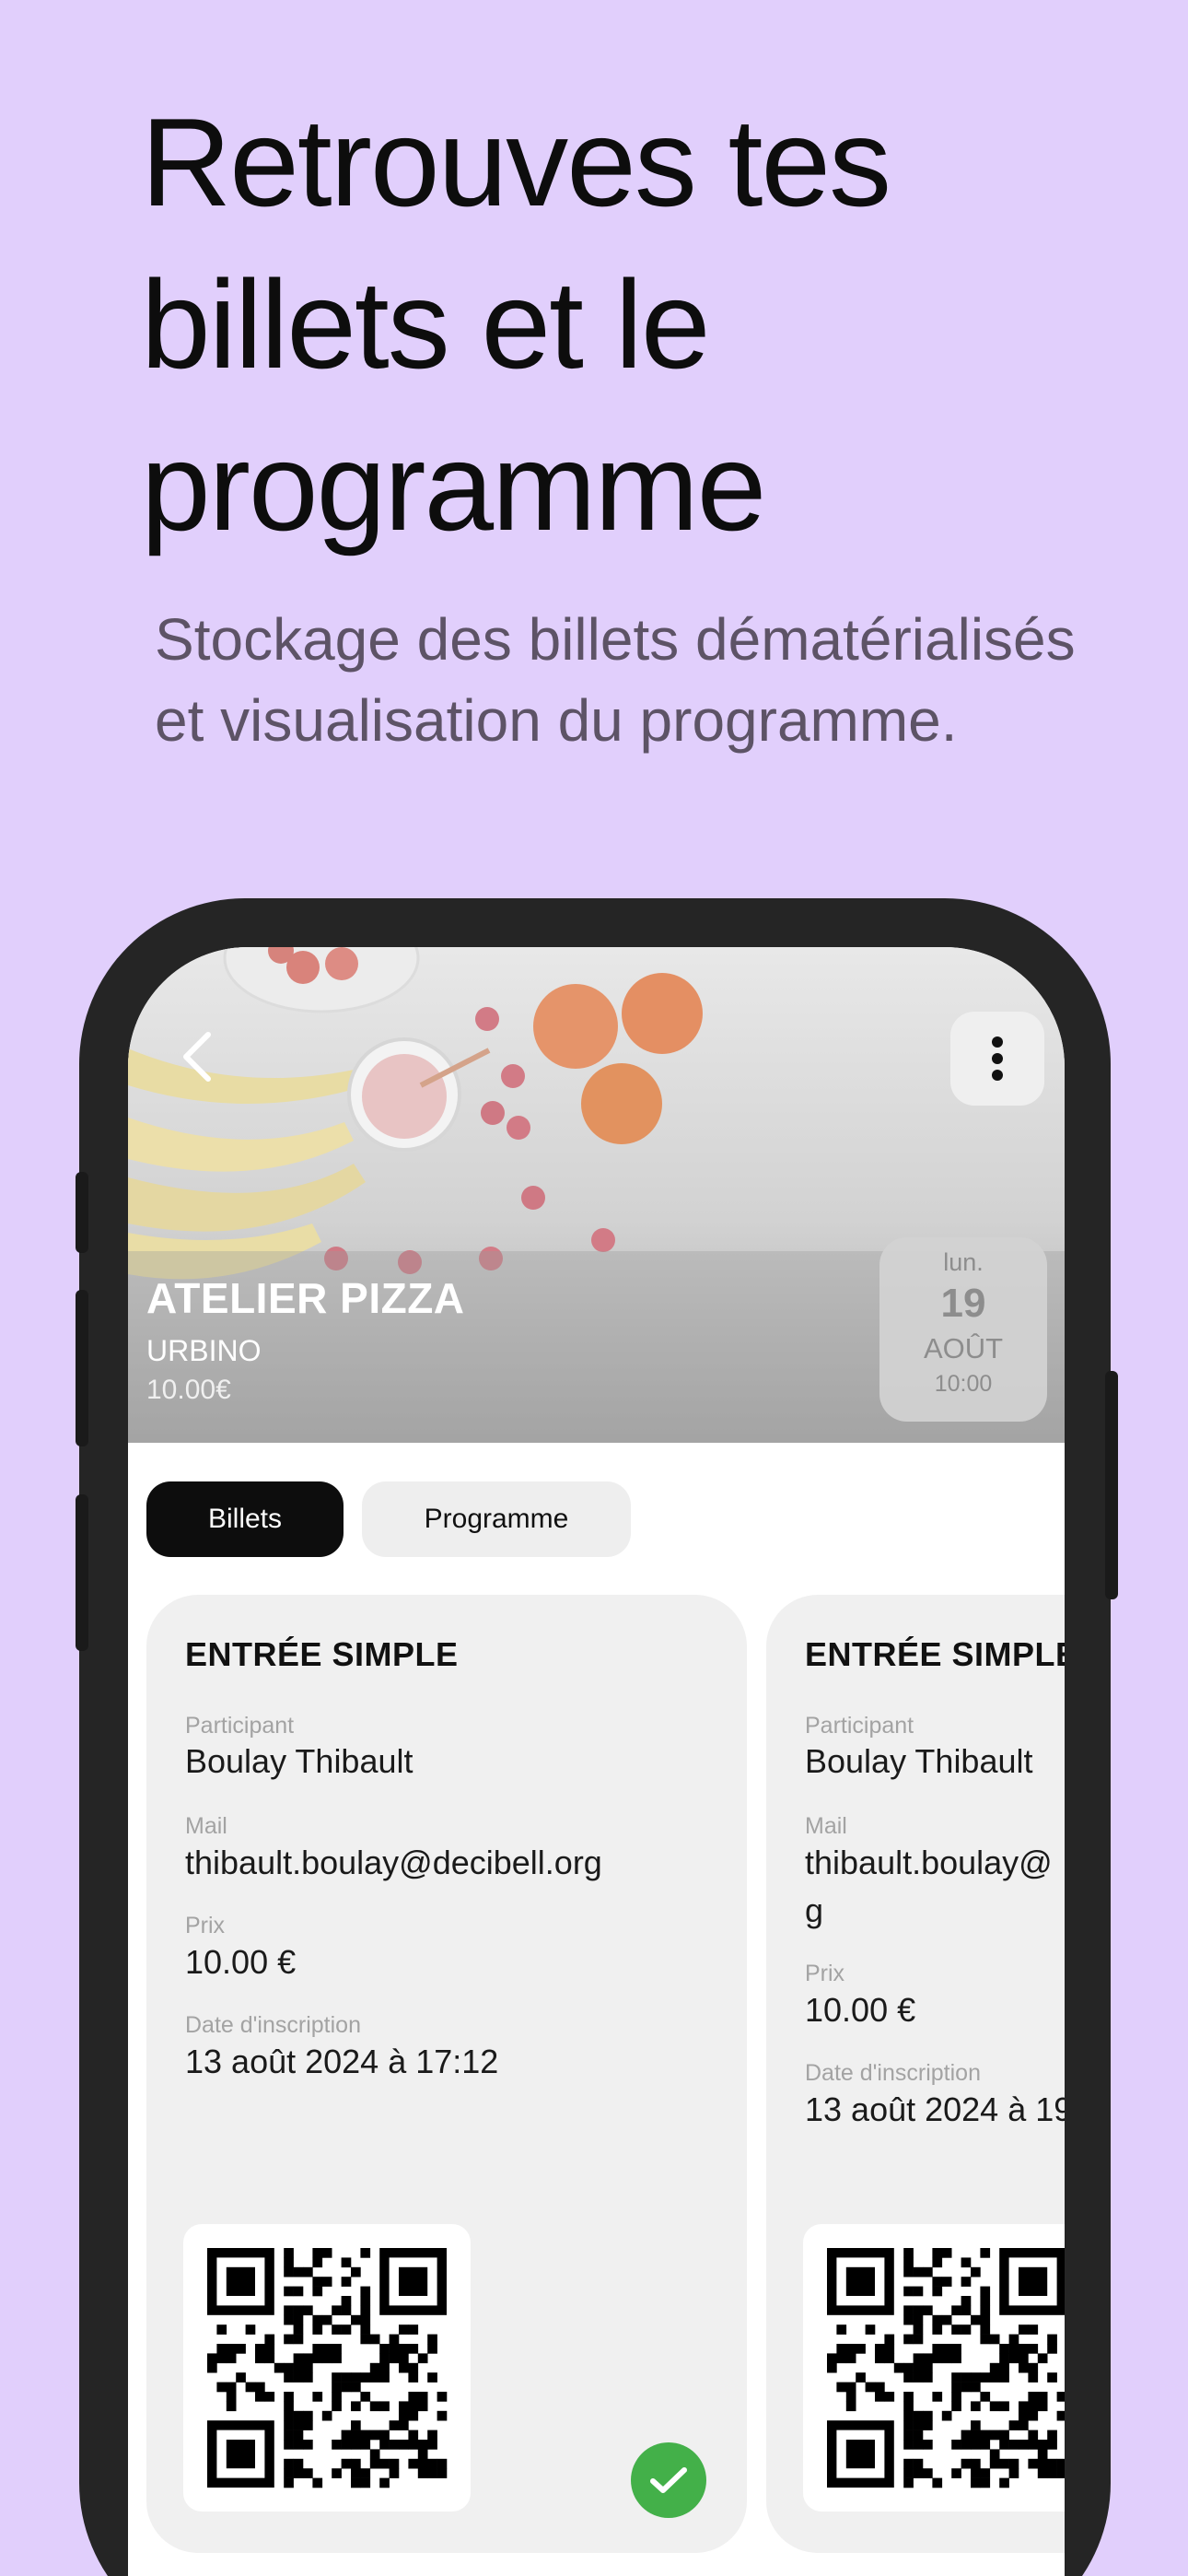  Describe the element at coordinates (393, 1862) in the screenshot. I see `mail-value: thibault.boulay@decibell.org` at that location.